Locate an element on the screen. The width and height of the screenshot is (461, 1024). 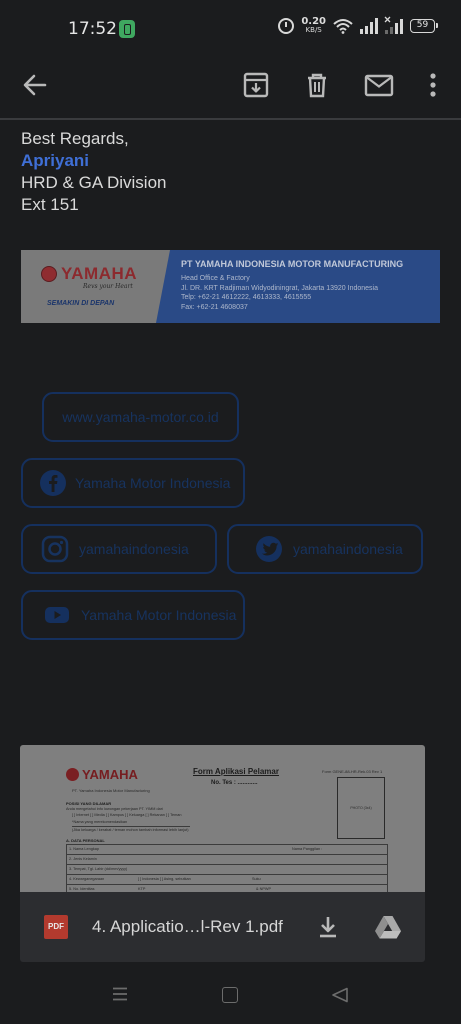
youtube-link: Yamaha Motor Indonesia is located at coordinates (133, 615).